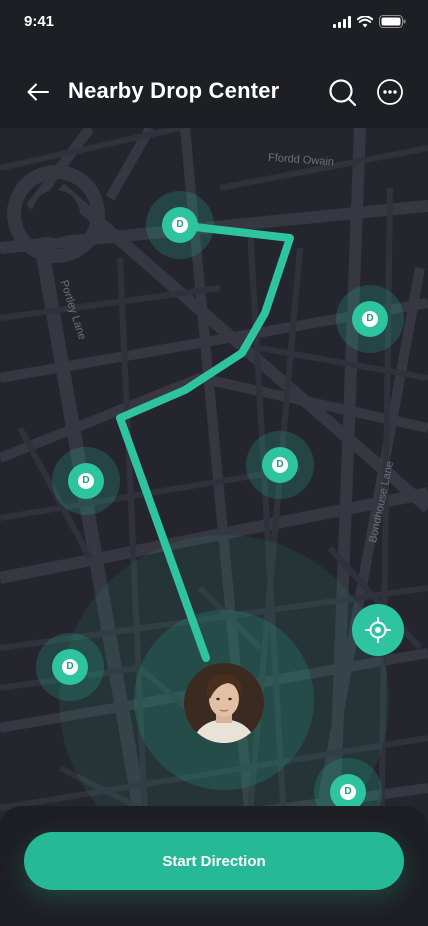 This screenshot has height=926, width=428. What do you see at coordinates (39, 21) in the screenshot?
I see `status-time: 9:41` at bounding box center [39, 21].